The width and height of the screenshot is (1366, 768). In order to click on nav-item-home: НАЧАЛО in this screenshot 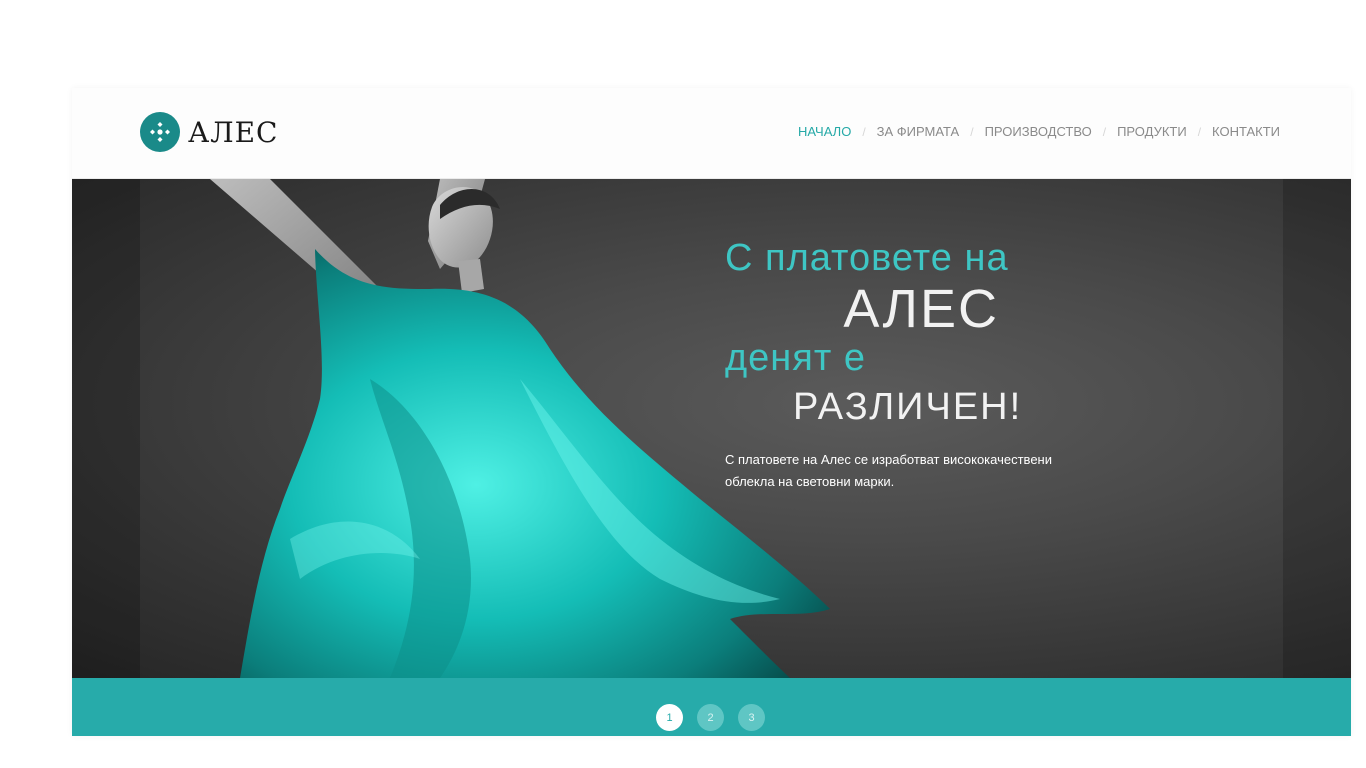, I will do `click(824, 131)`.